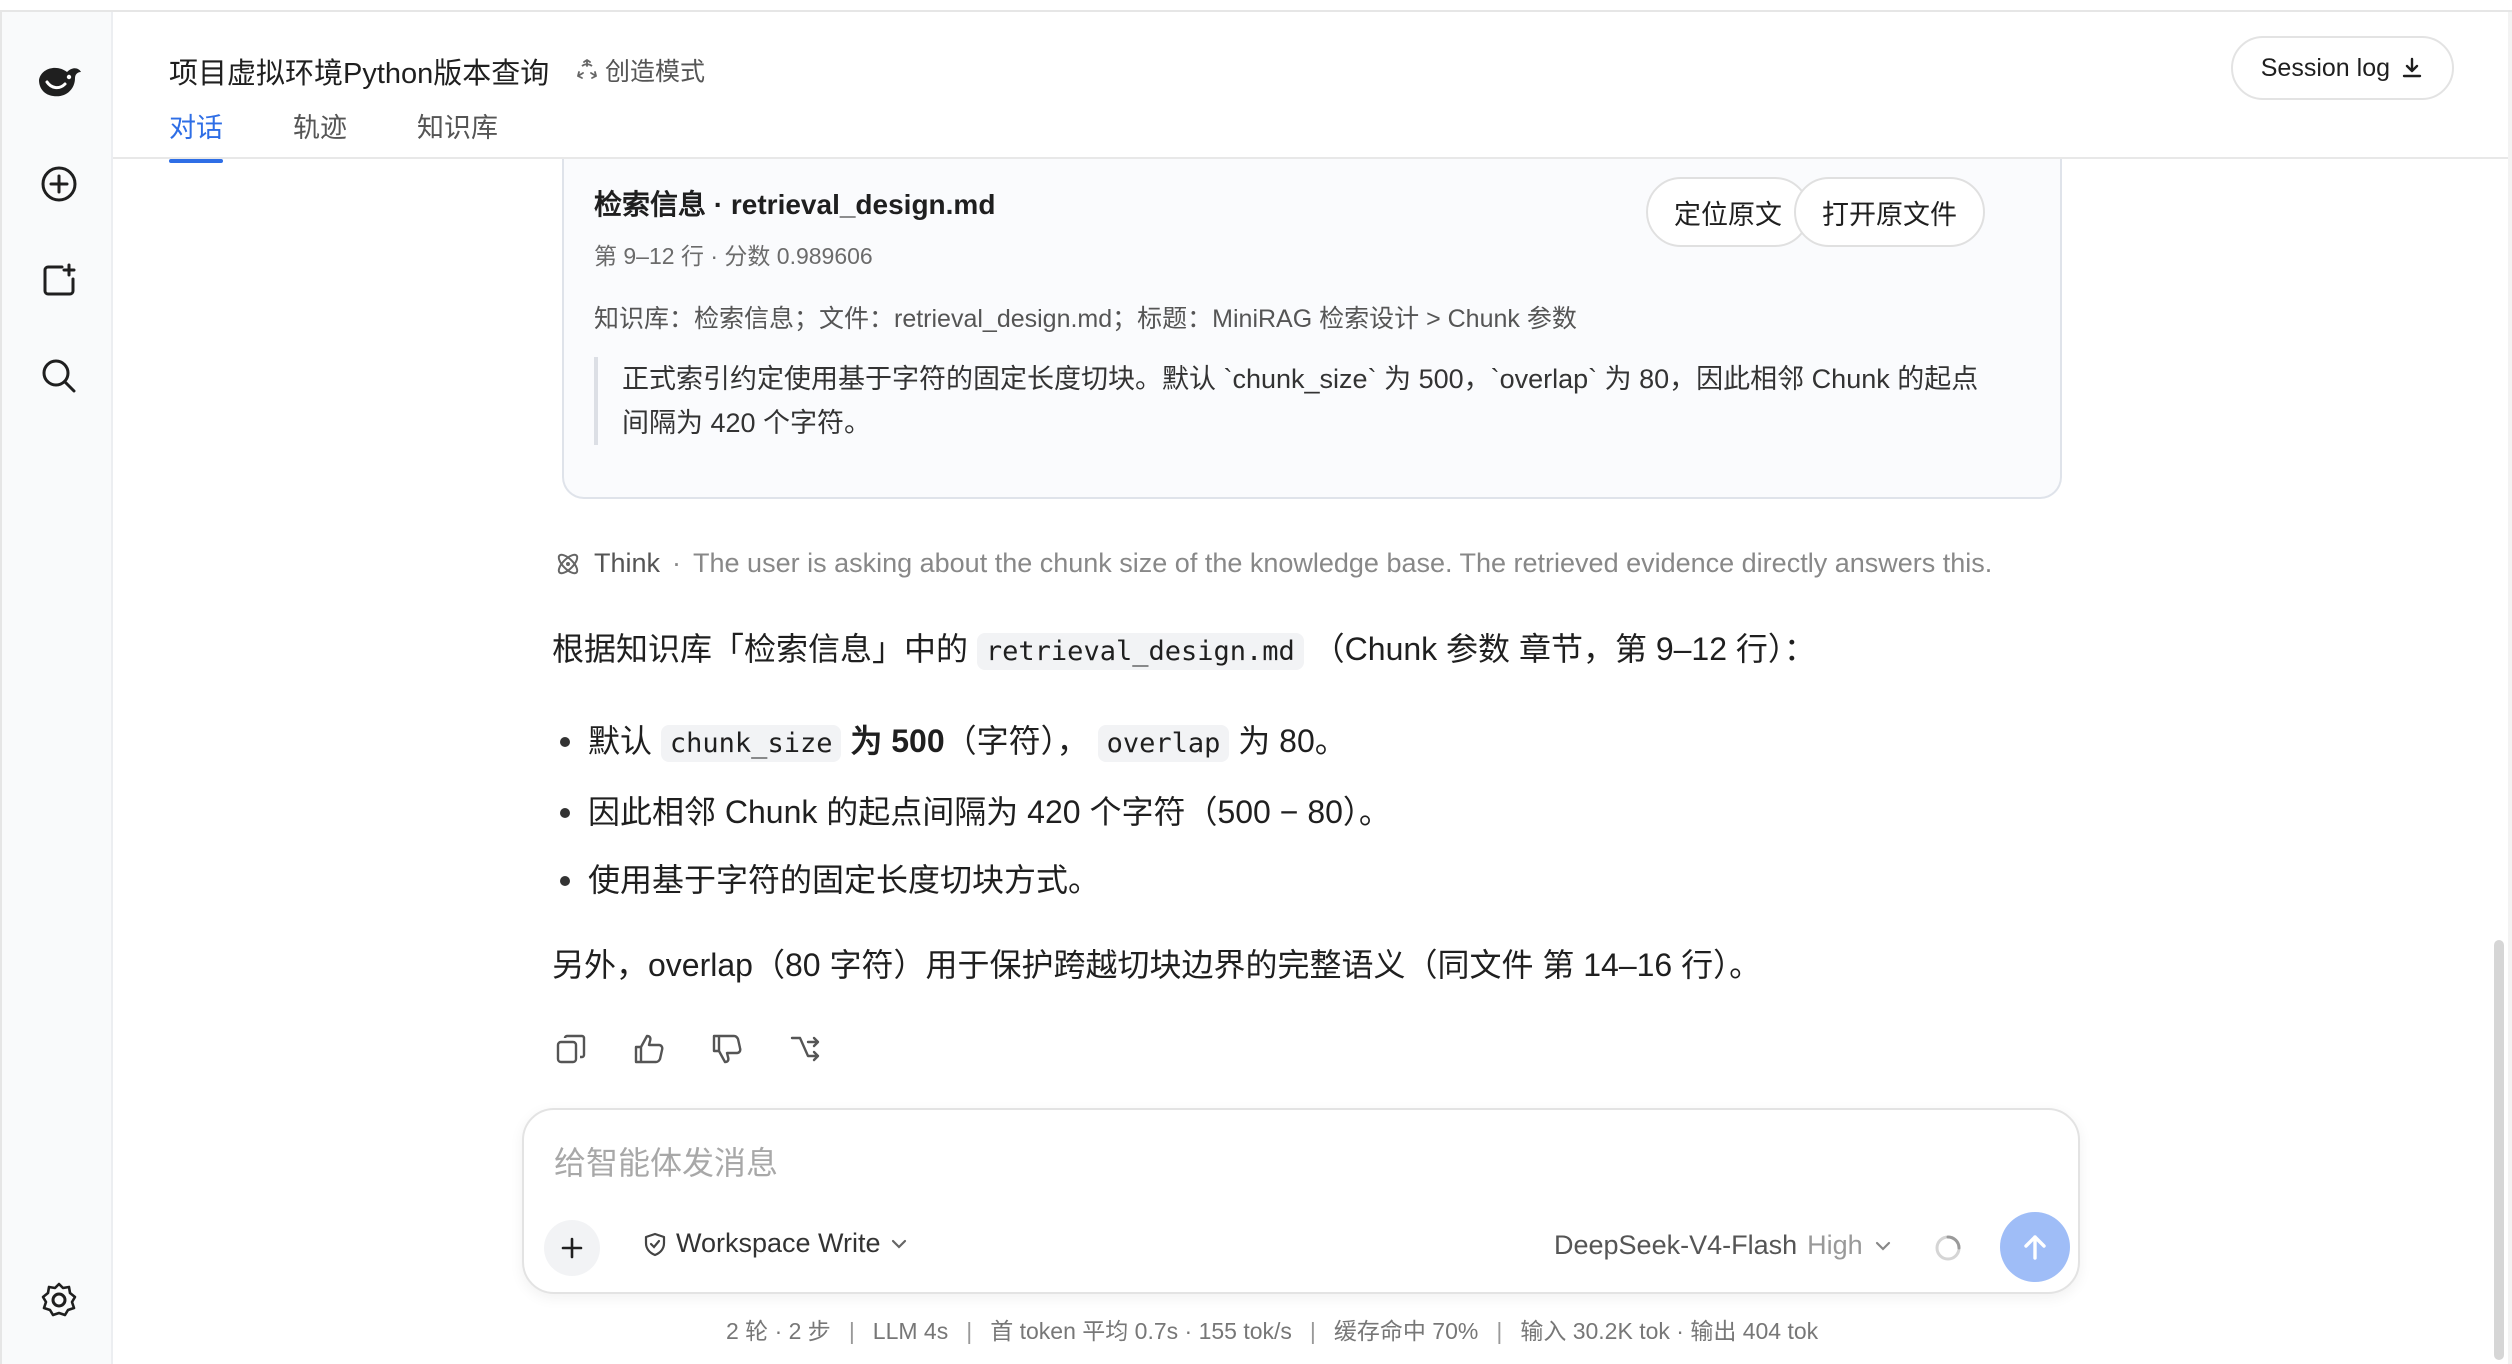  I want to click on stat-io: 输入 30.2K tok · 输出 404 tok, so click(1669, 1331).